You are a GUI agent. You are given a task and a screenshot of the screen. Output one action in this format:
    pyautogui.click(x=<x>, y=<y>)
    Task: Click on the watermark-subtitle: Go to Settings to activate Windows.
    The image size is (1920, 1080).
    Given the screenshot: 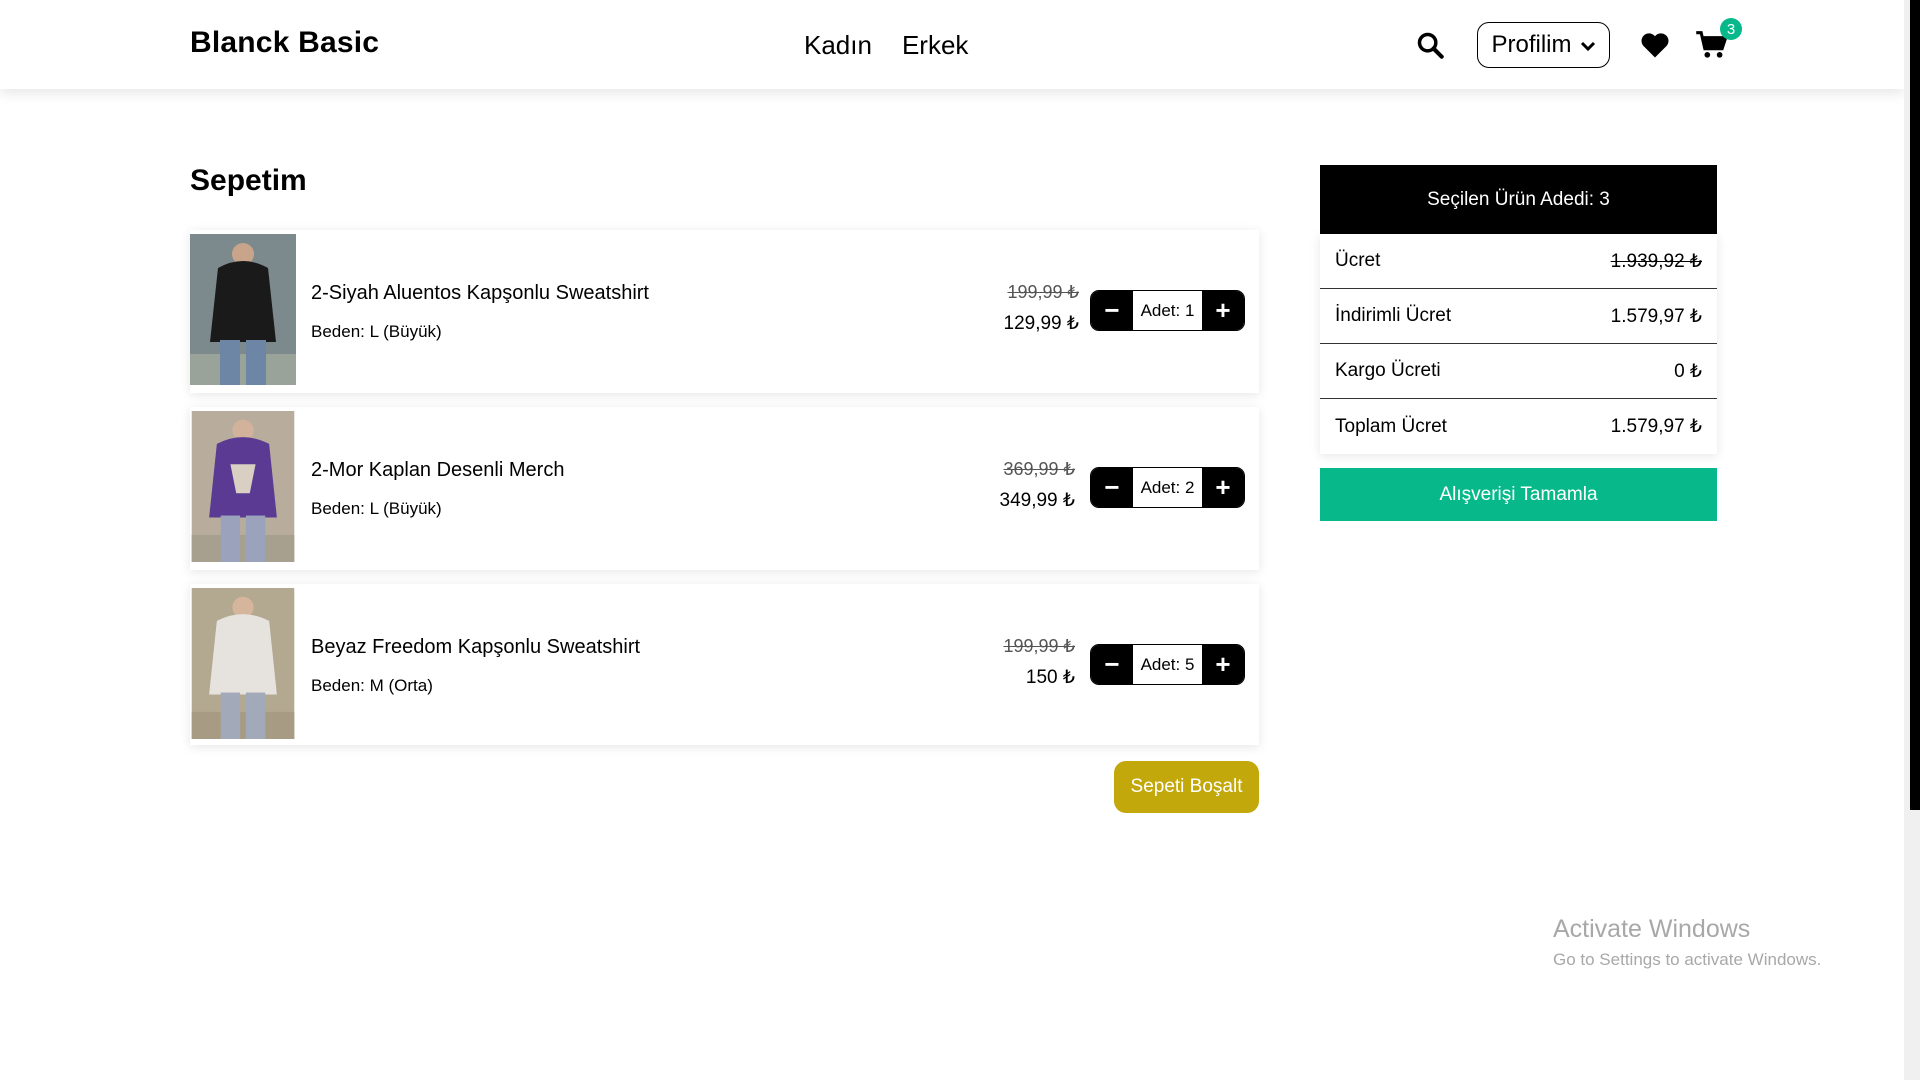 What is the action you would take?
    pyautogui.click(x=1687, y=959)
    